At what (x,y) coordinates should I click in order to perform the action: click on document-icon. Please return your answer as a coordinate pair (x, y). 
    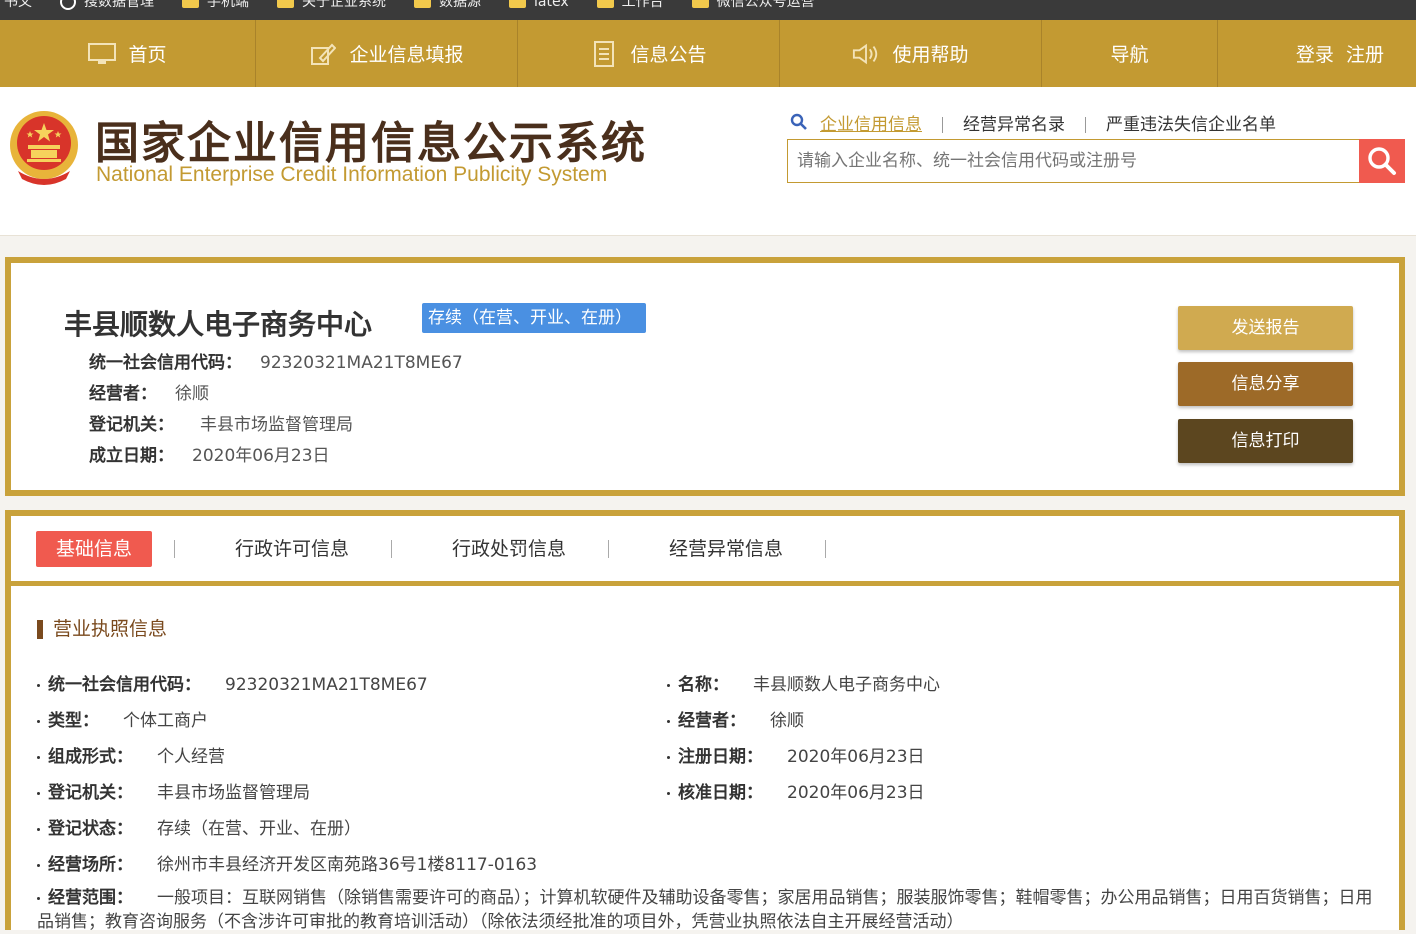
    Looking at the image, I should click on (604, 53).